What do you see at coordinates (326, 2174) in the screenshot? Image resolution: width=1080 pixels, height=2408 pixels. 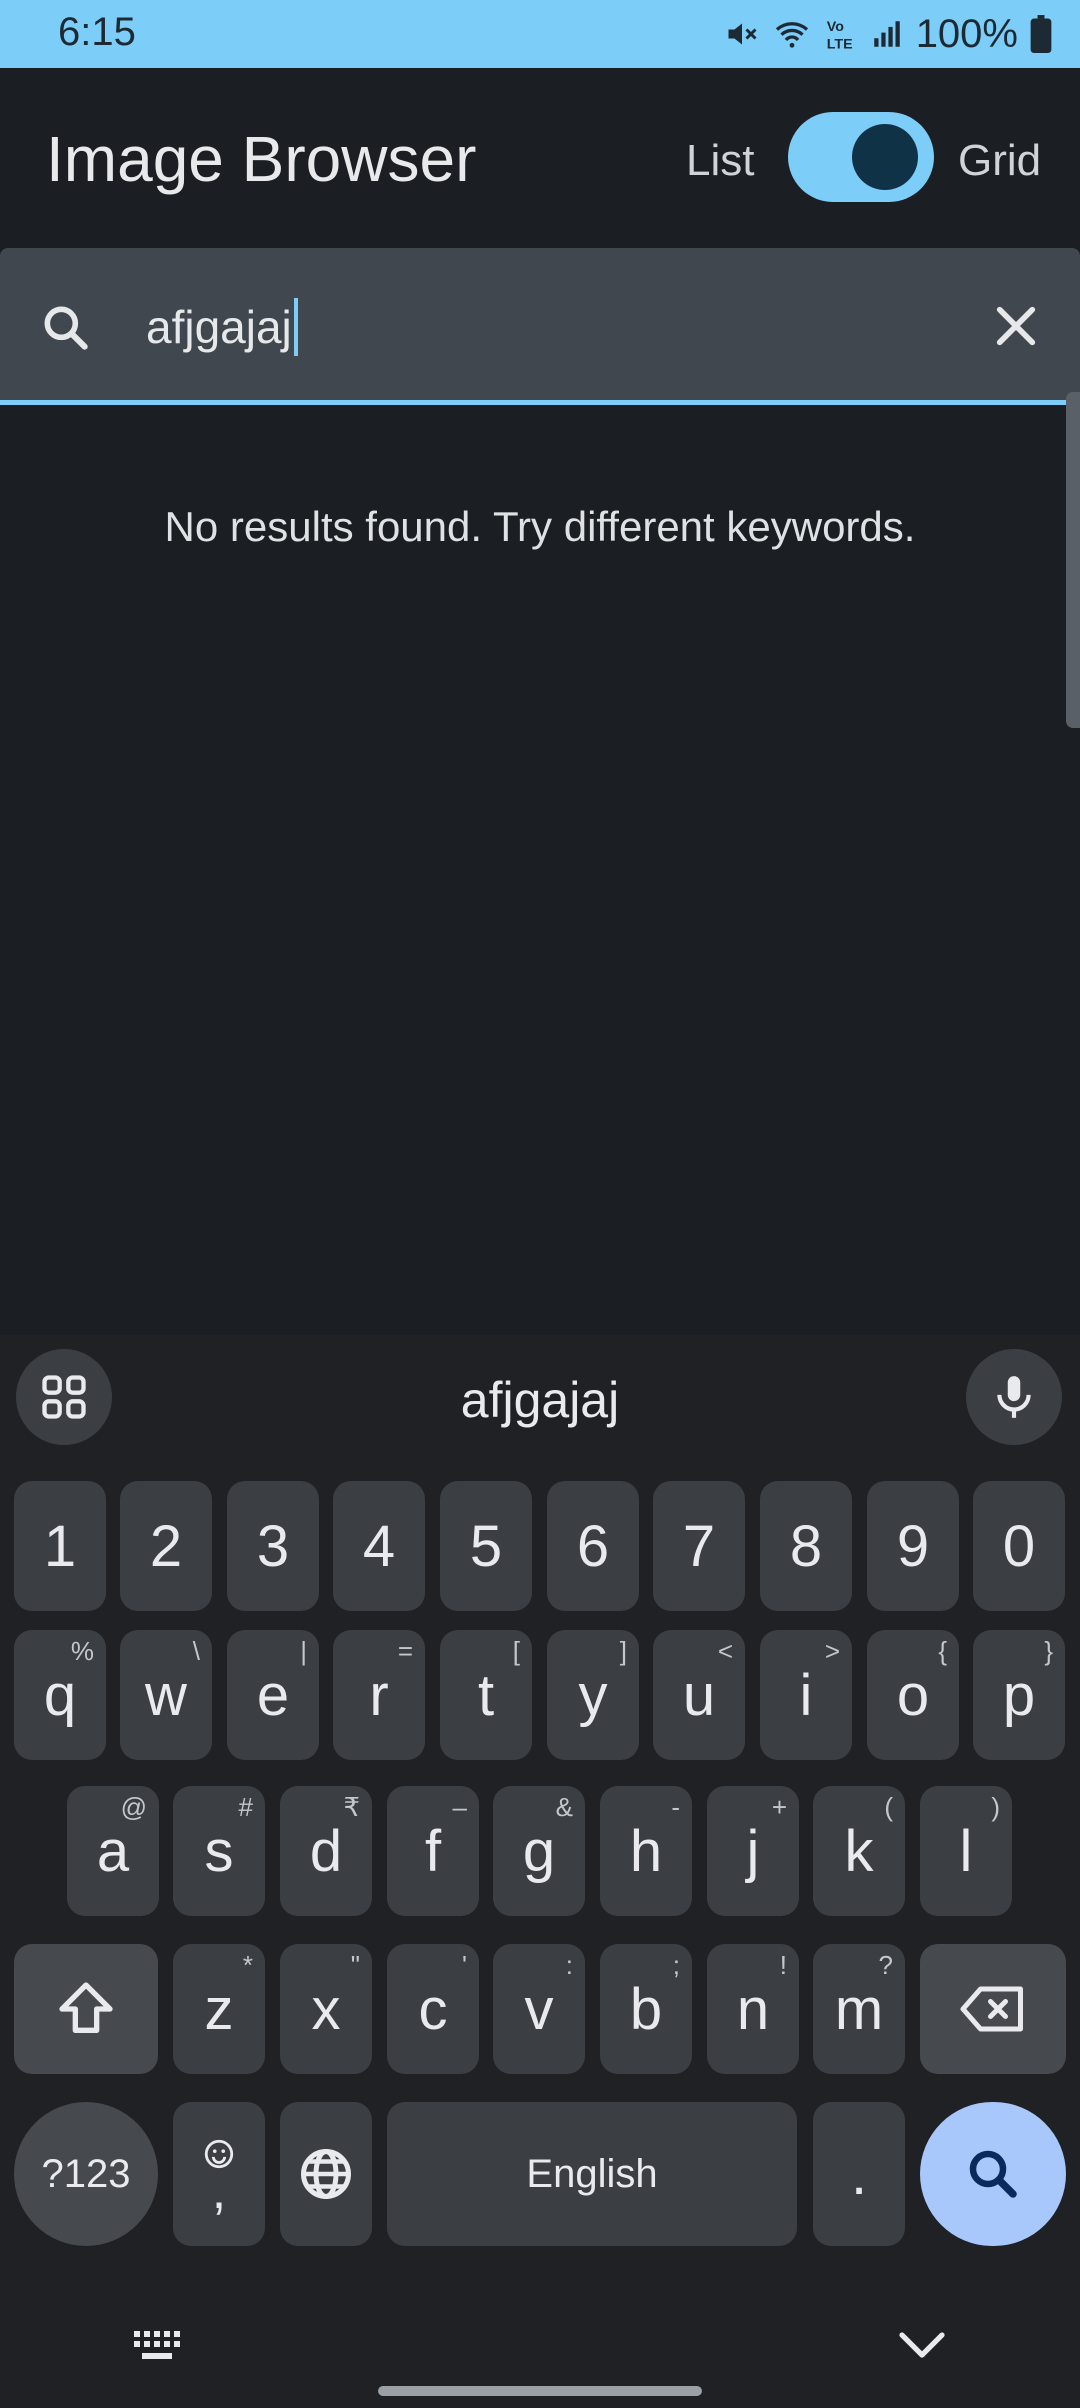 I see `language-key` at bounding box center [326, 2174].